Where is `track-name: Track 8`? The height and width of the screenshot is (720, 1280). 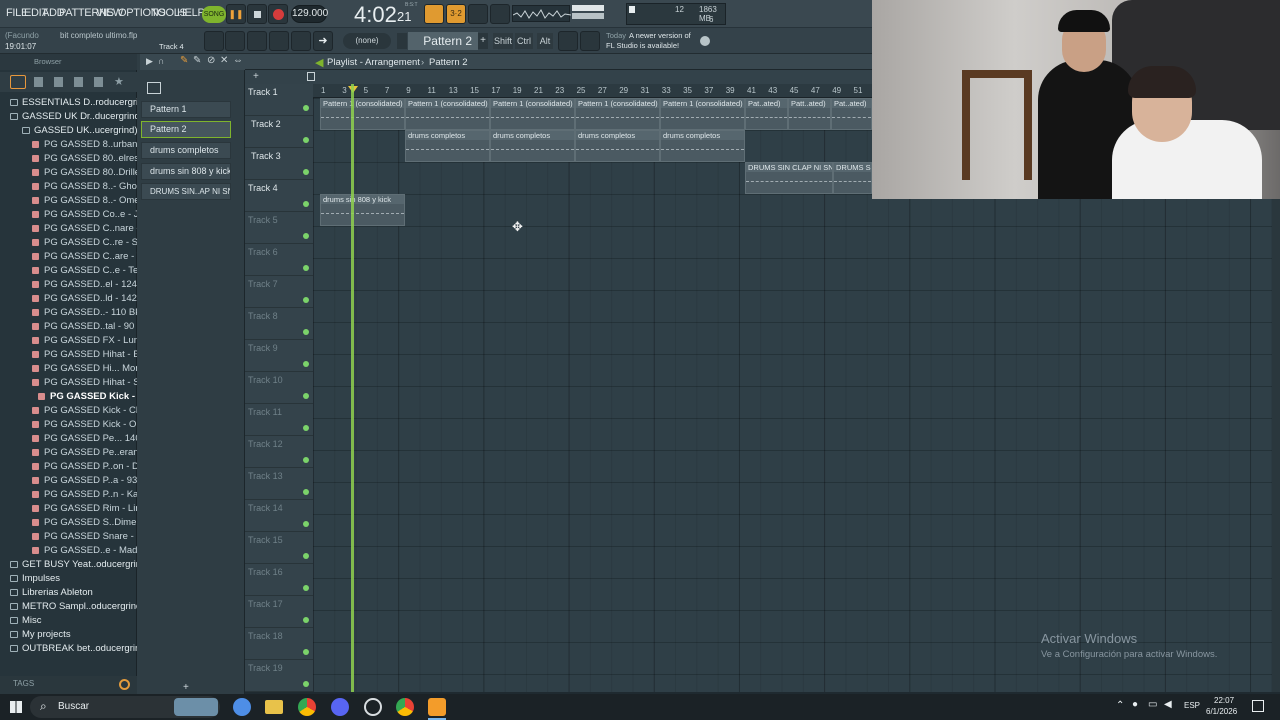
track-name: Track 8 is located at coordinates (263, 316).